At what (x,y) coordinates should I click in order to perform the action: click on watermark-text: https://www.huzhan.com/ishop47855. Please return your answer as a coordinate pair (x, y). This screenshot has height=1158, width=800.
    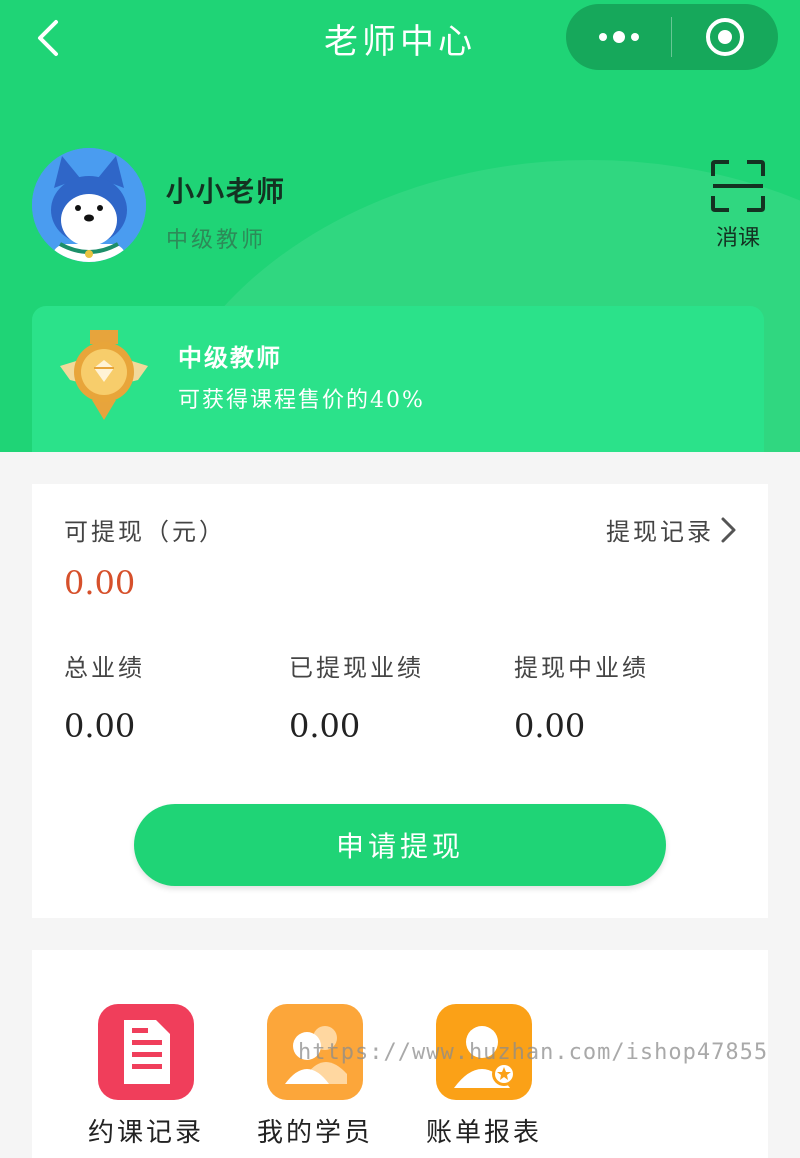
    Looking at the image, I should click on (533, 1052).